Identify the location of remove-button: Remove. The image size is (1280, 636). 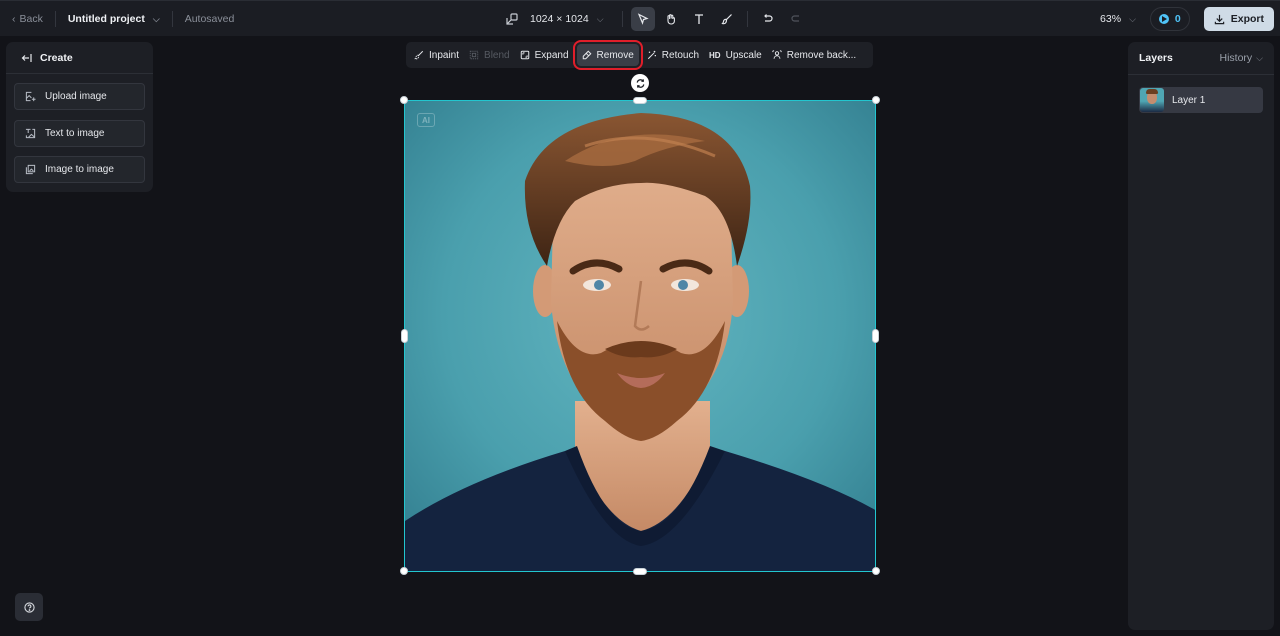
(607, 55).